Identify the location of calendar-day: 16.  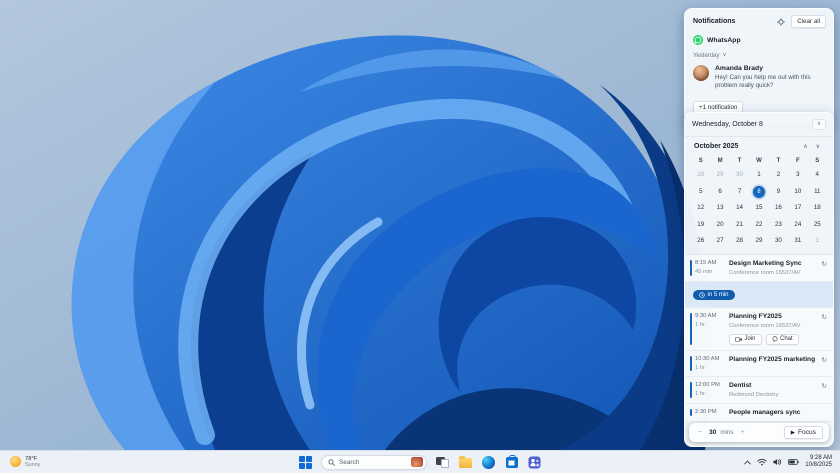
(778, 208).